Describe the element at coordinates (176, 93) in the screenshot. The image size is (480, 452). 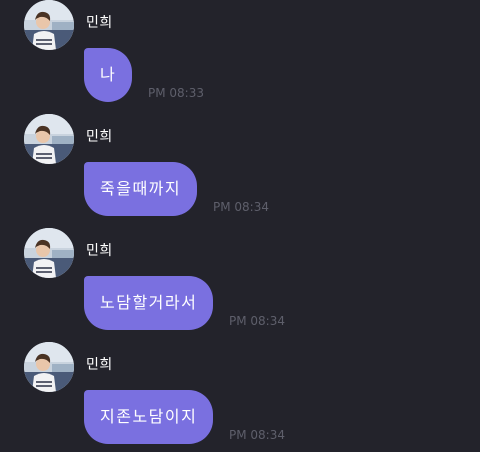
I see `message-timestamp: PM 08:33` at that location.